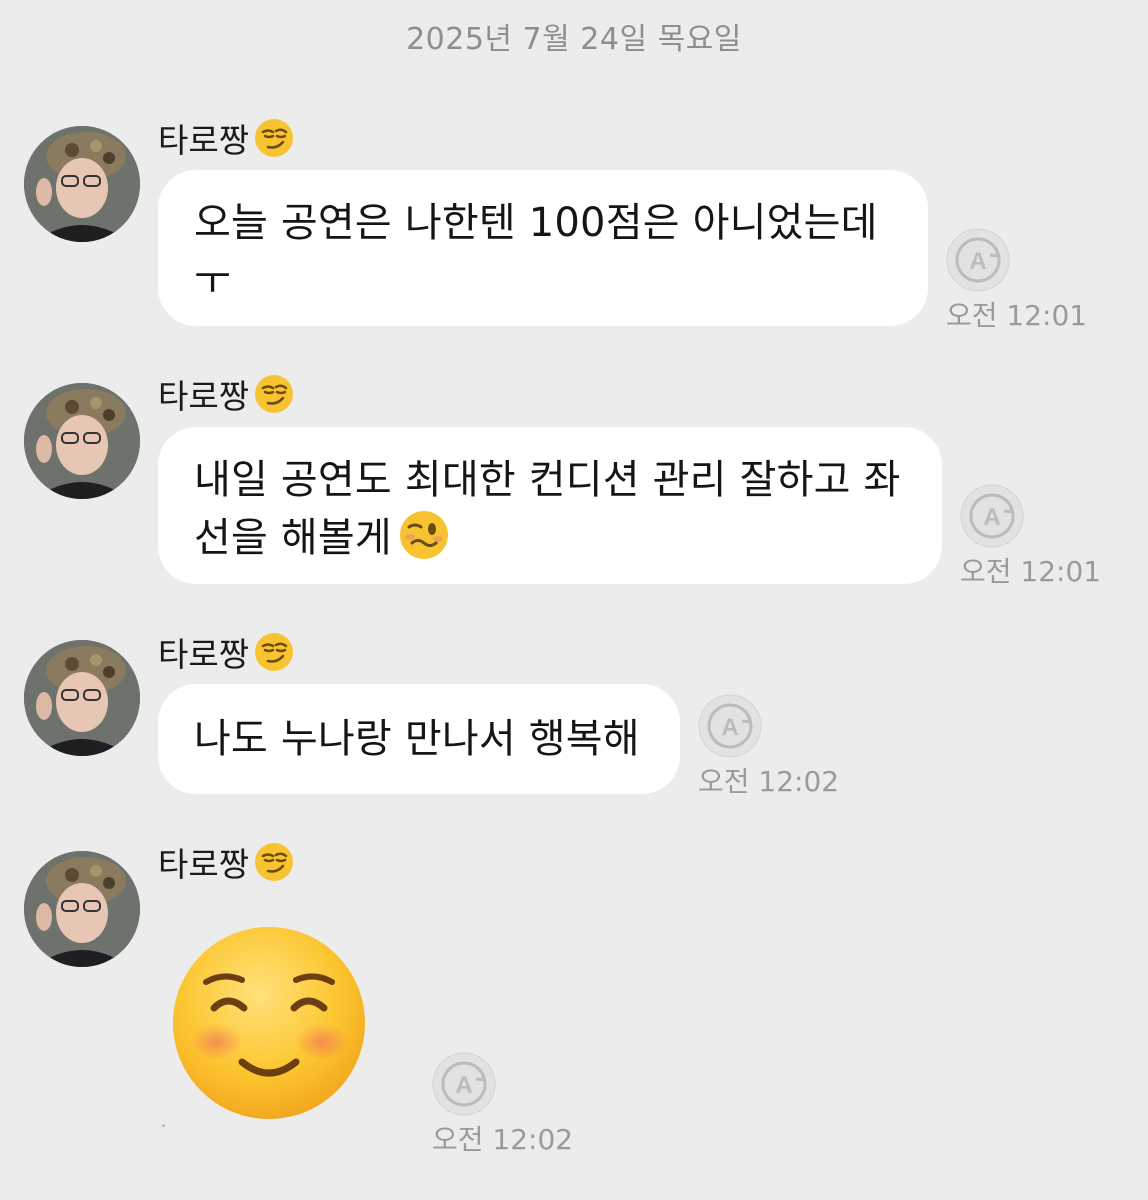  Describe the element at coordinates (536, 252) in the screenshot. I see `message-text: 오늘 공연은 나한텐 100점은 아니었는데 ㅜ` at that location.